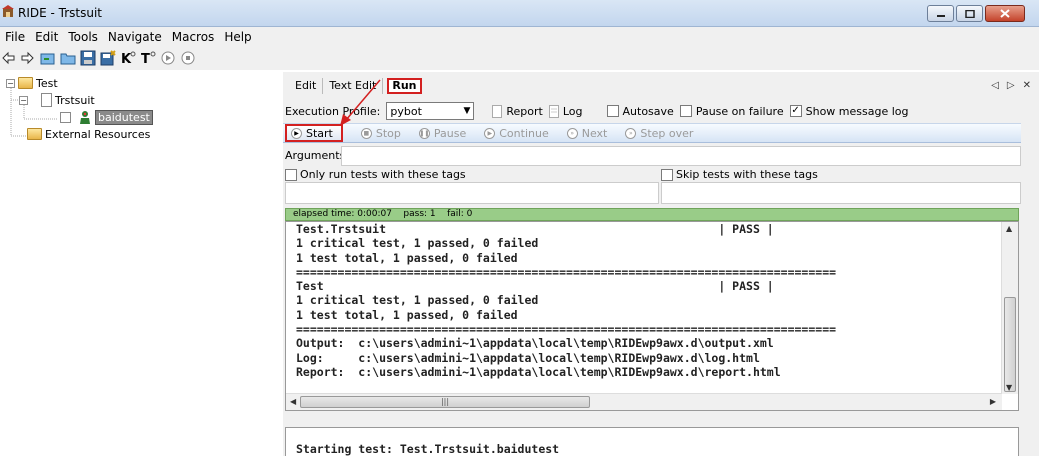 The image size is (1039, 456). What do you see at coordinates (28, 58) in the screenshot?
I see `forward-button` at bounding box center [28, 58].